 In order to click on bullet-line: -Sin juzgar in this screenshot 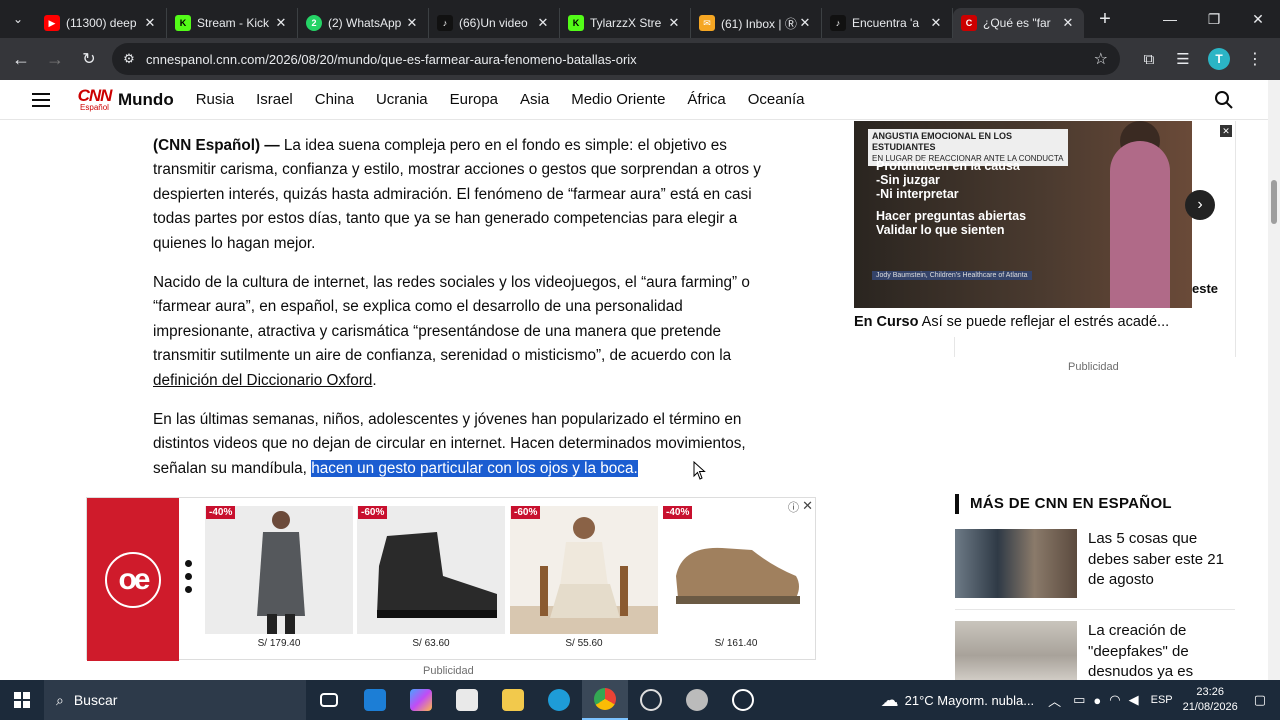, I will do `click(908, 180)`.